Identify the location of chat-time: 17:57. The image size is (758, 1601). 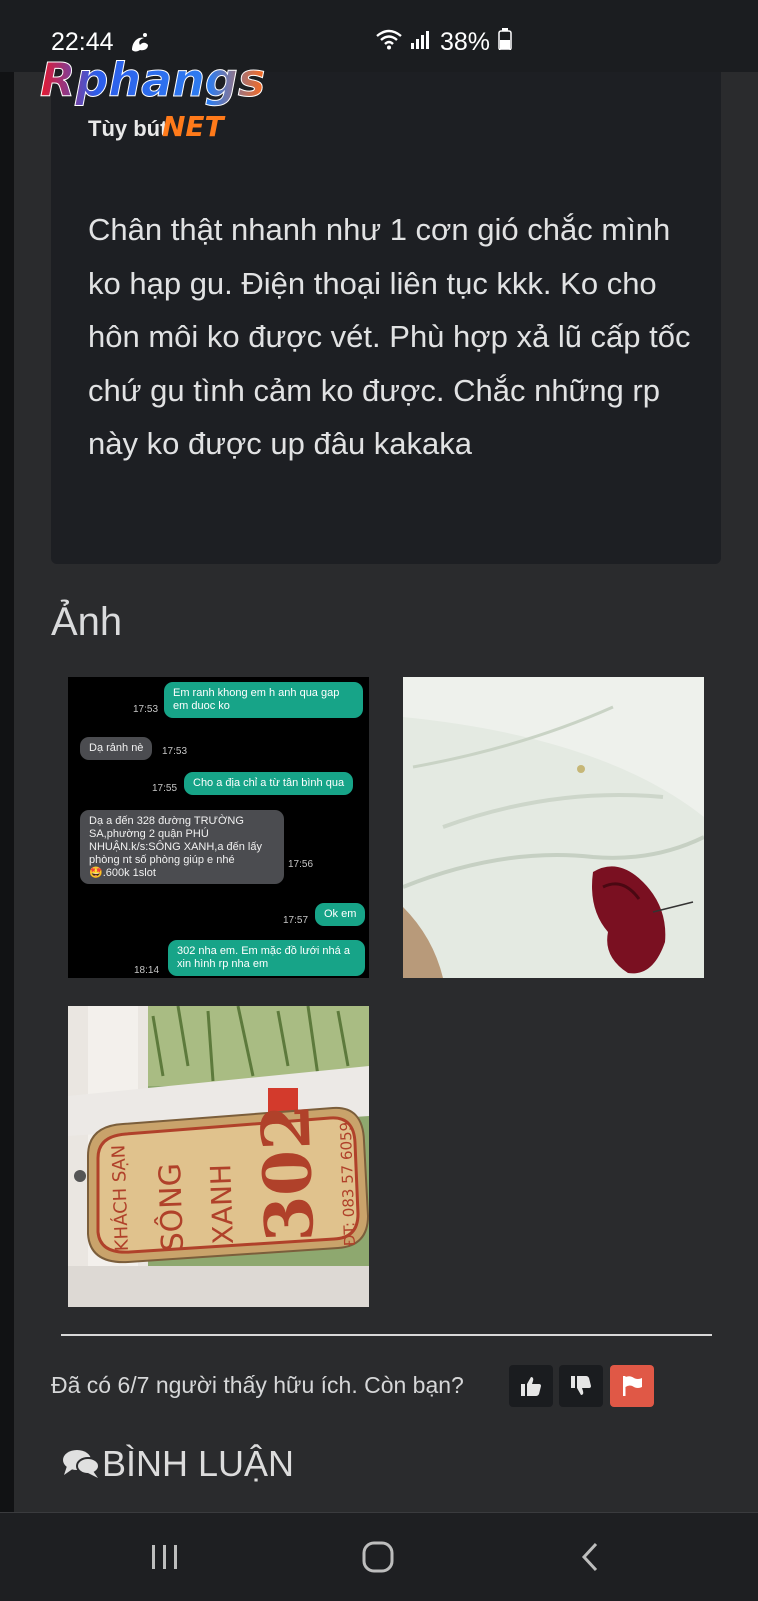
(296, 920).